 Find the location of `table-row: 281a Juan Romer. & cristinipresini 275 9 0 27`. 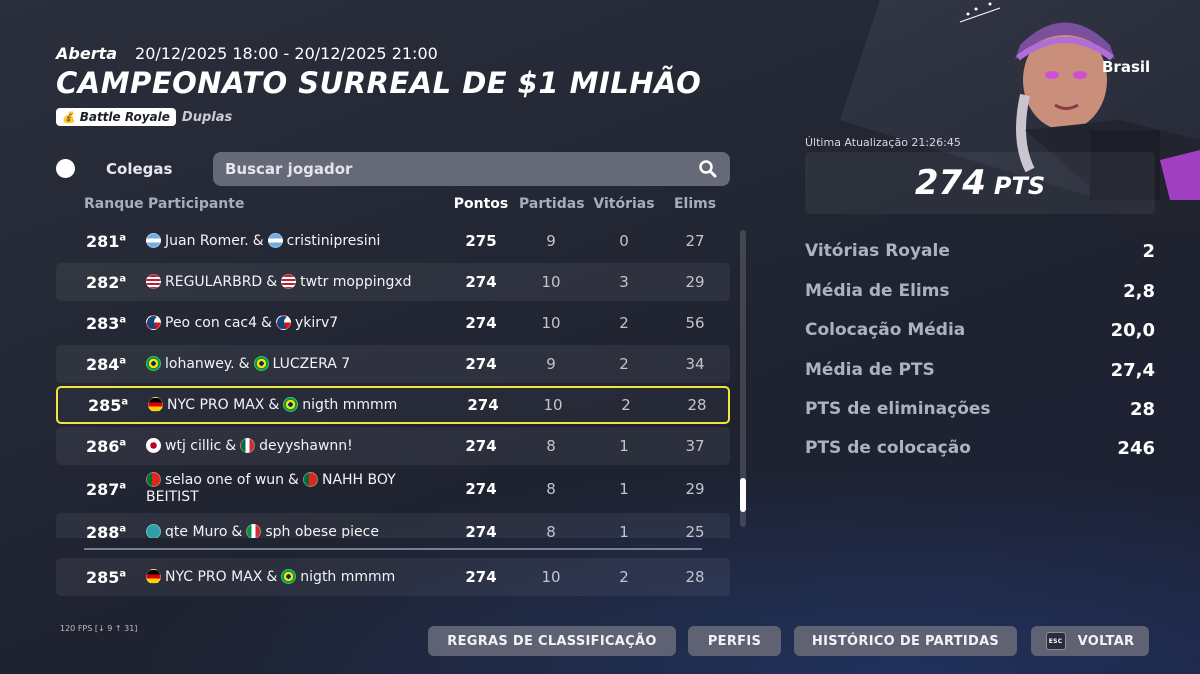

table-row: 281a Juan Romer. & cristinipresini 275 9 0 27 is located at coordinates (393, 241).